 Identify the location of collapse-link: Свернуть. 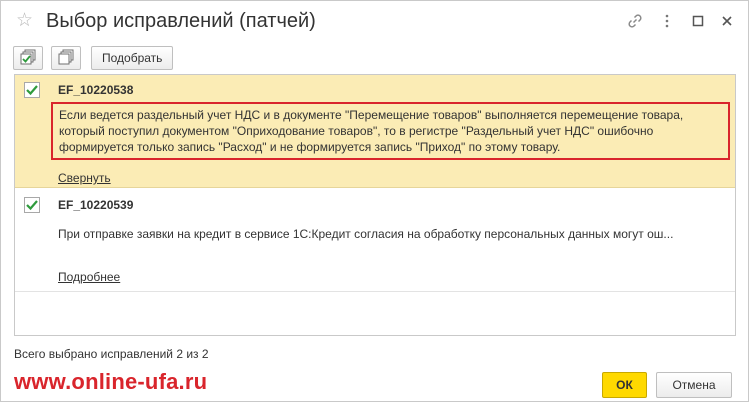
(84, 178).